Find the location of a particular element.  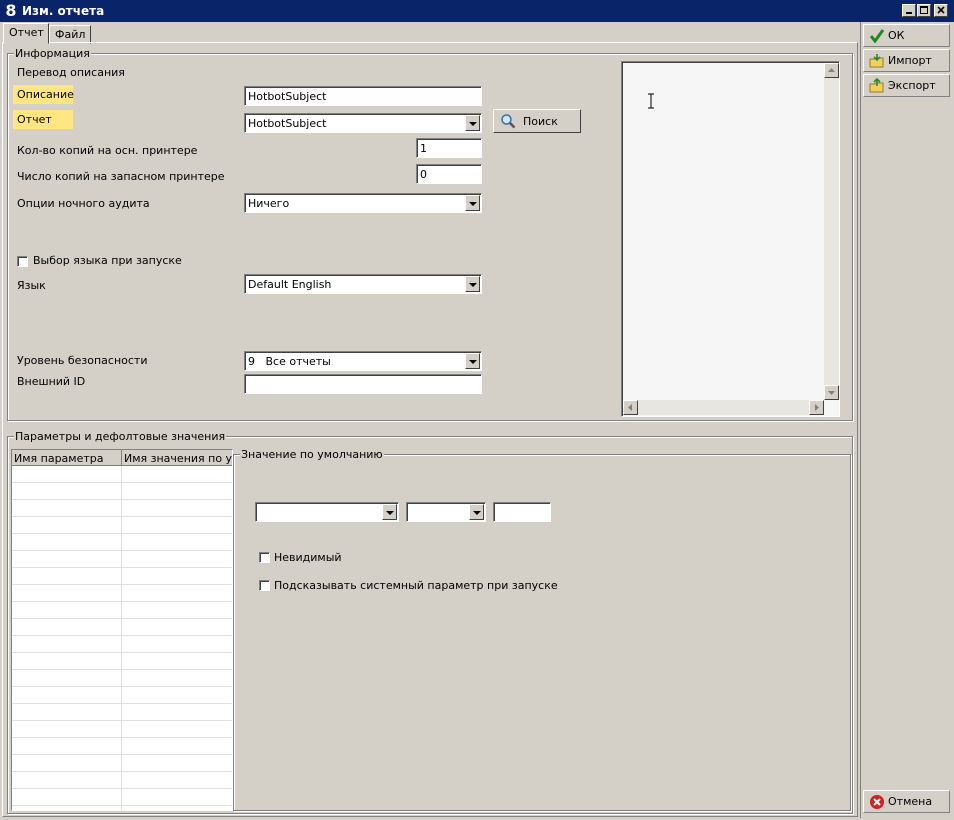

info-group-legend: Информация is located at coordinates (52, 53).